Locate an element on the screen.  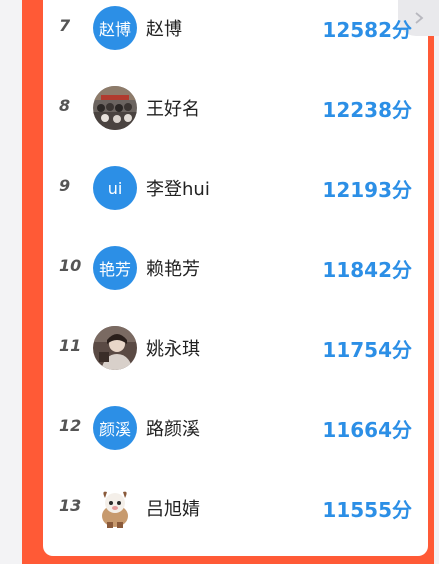
user-name: 赖艳芳 is located at coordinates (173, 269).